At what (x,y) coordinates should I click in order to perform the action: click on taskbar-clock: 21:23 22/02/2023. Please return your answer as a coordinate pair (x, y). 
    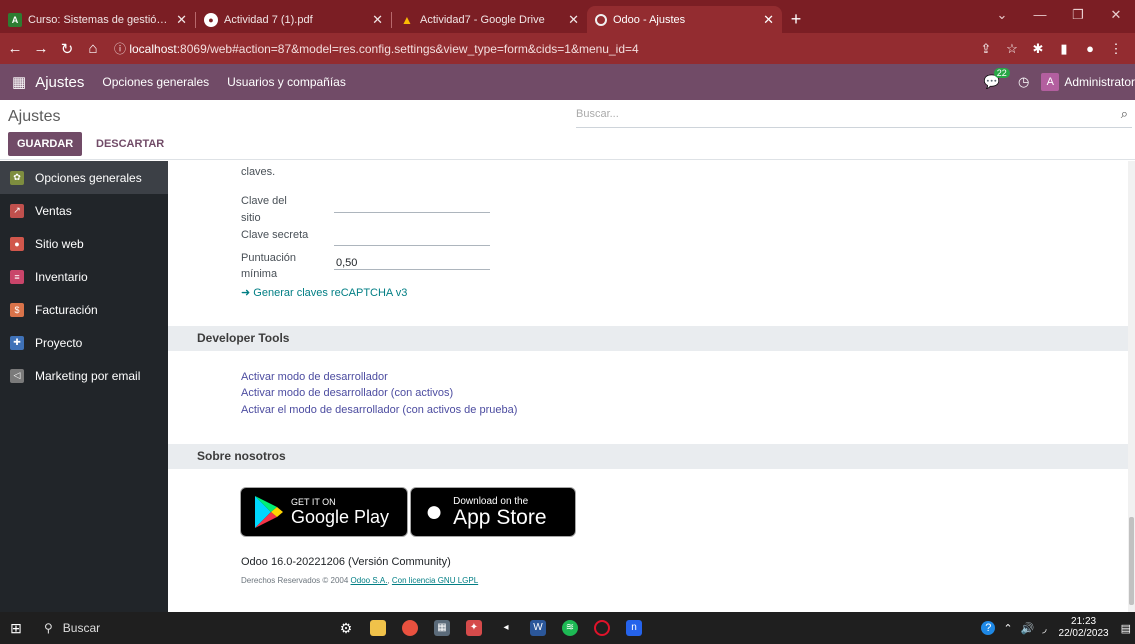
    Looking at the image, I should click on (1084, 628).